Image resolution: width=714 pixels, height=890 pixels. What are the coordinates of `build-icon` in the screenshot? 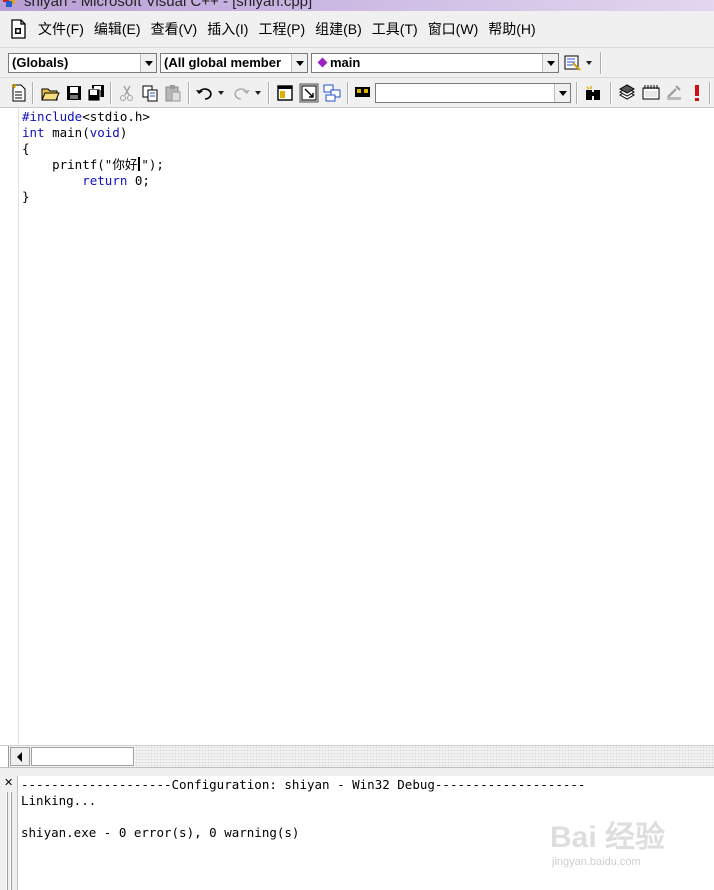 It's located at (651, 92).